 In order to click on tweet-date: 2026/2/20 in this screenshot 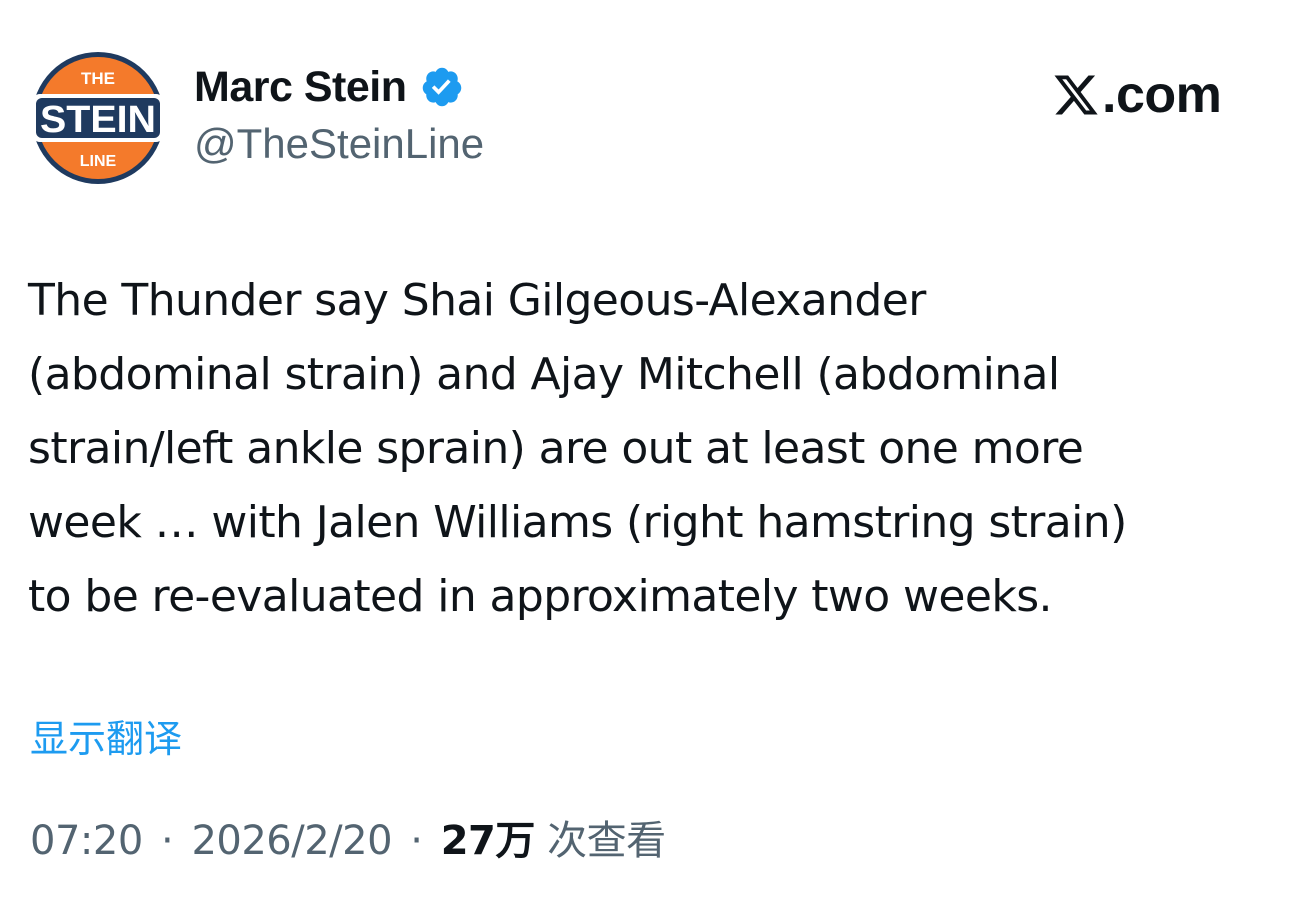, I will do `click(291, 841)`.